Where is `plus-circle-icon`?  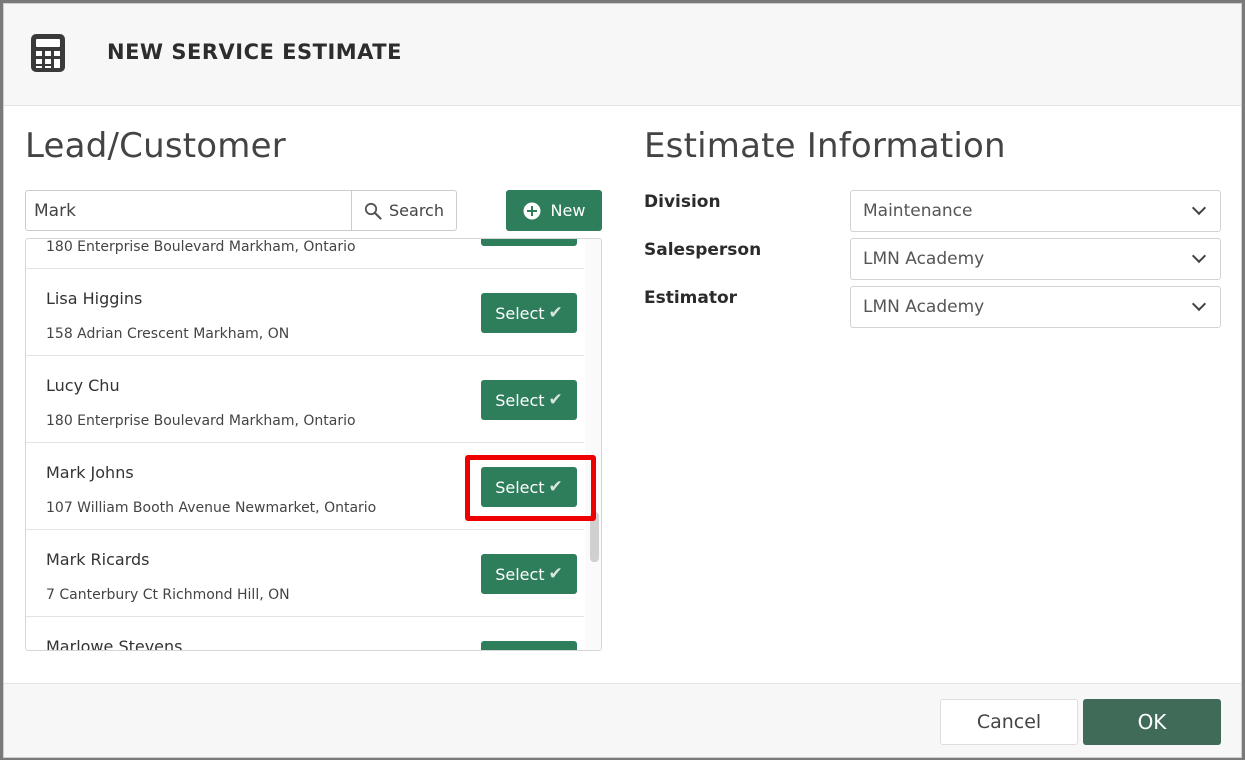 plus-circle-icon is located at coordinates (532, 210).